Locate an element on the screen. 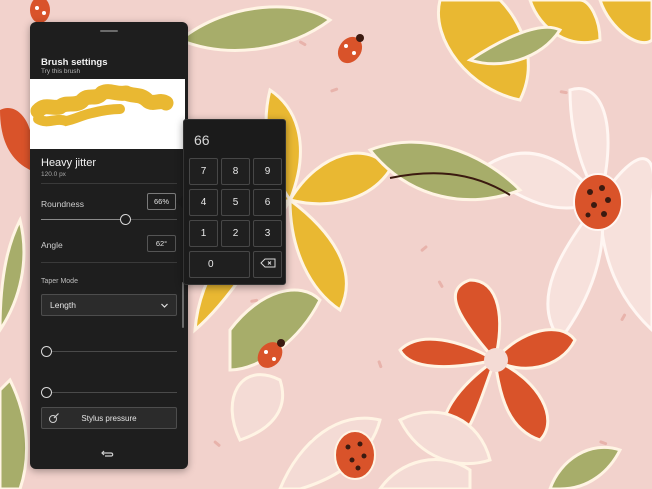 This screenshot has width=652, height=489. key-7: 7 is located at coordinates (203, 171).